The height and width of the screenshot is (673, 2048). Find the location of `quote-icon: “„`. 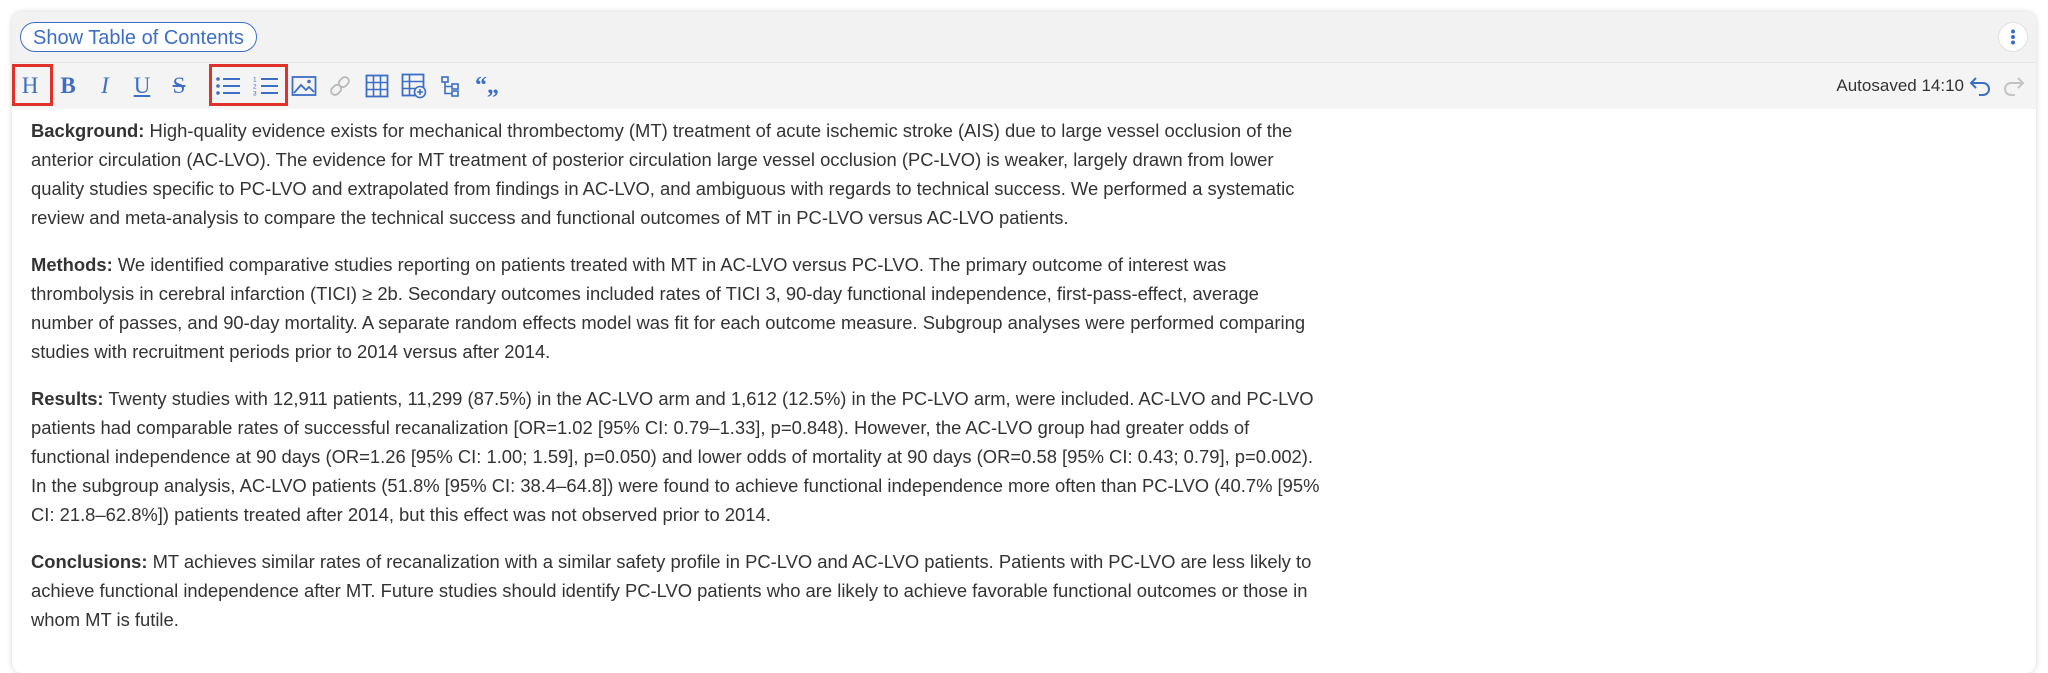

quote-icon: “„ is located at coordinates (487, 85).